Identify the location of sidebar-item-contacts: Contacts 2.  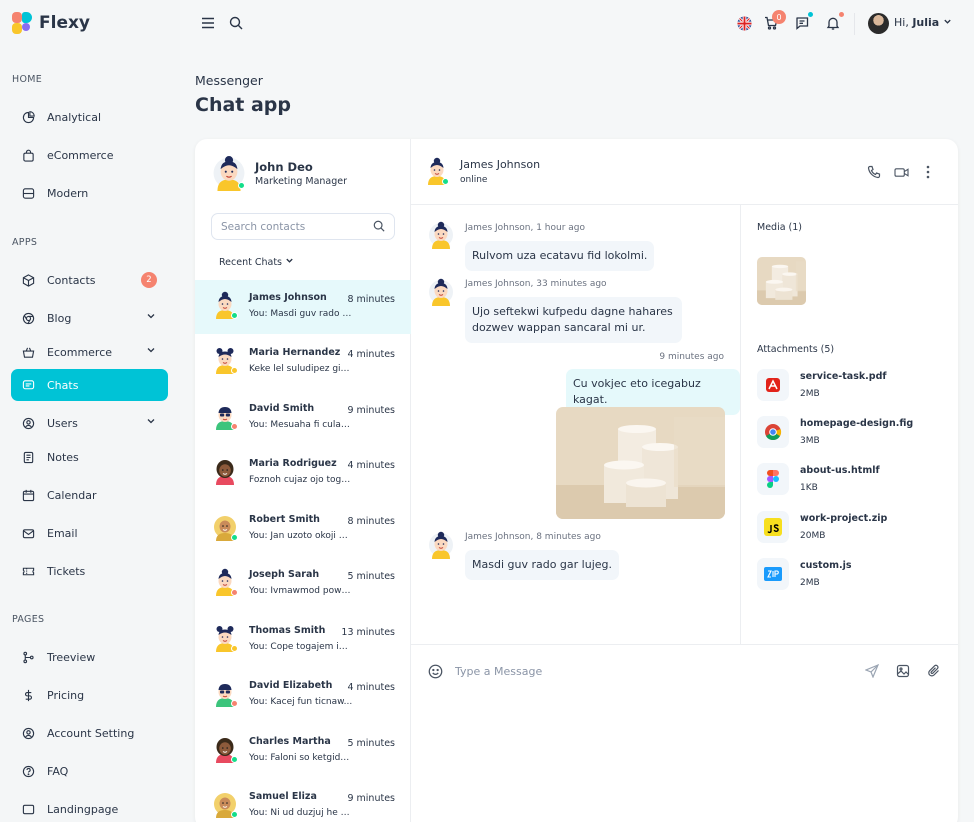
(89, 280).